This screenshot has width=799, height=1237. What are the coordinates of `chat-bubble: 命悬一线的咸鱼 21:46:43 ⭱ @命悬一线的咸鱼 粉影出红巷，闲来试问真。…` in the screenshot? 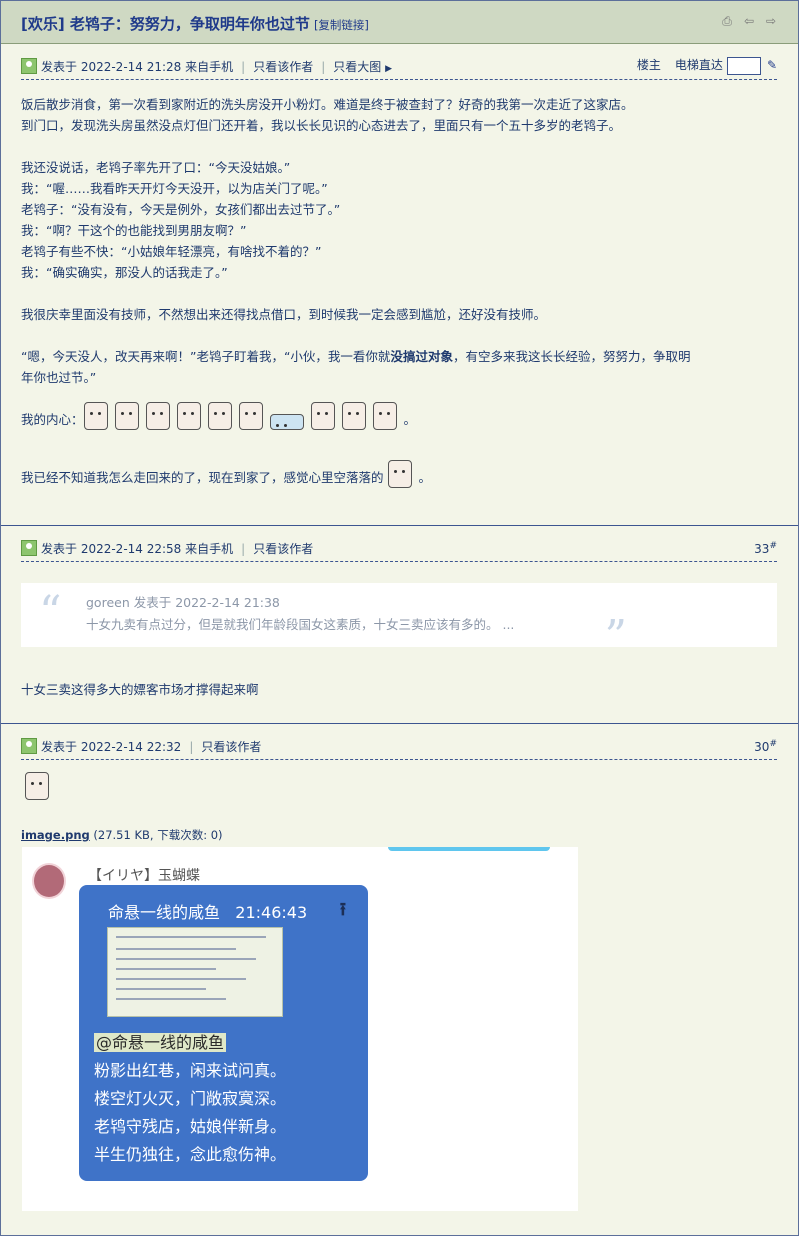 It's located at (223, 1033).